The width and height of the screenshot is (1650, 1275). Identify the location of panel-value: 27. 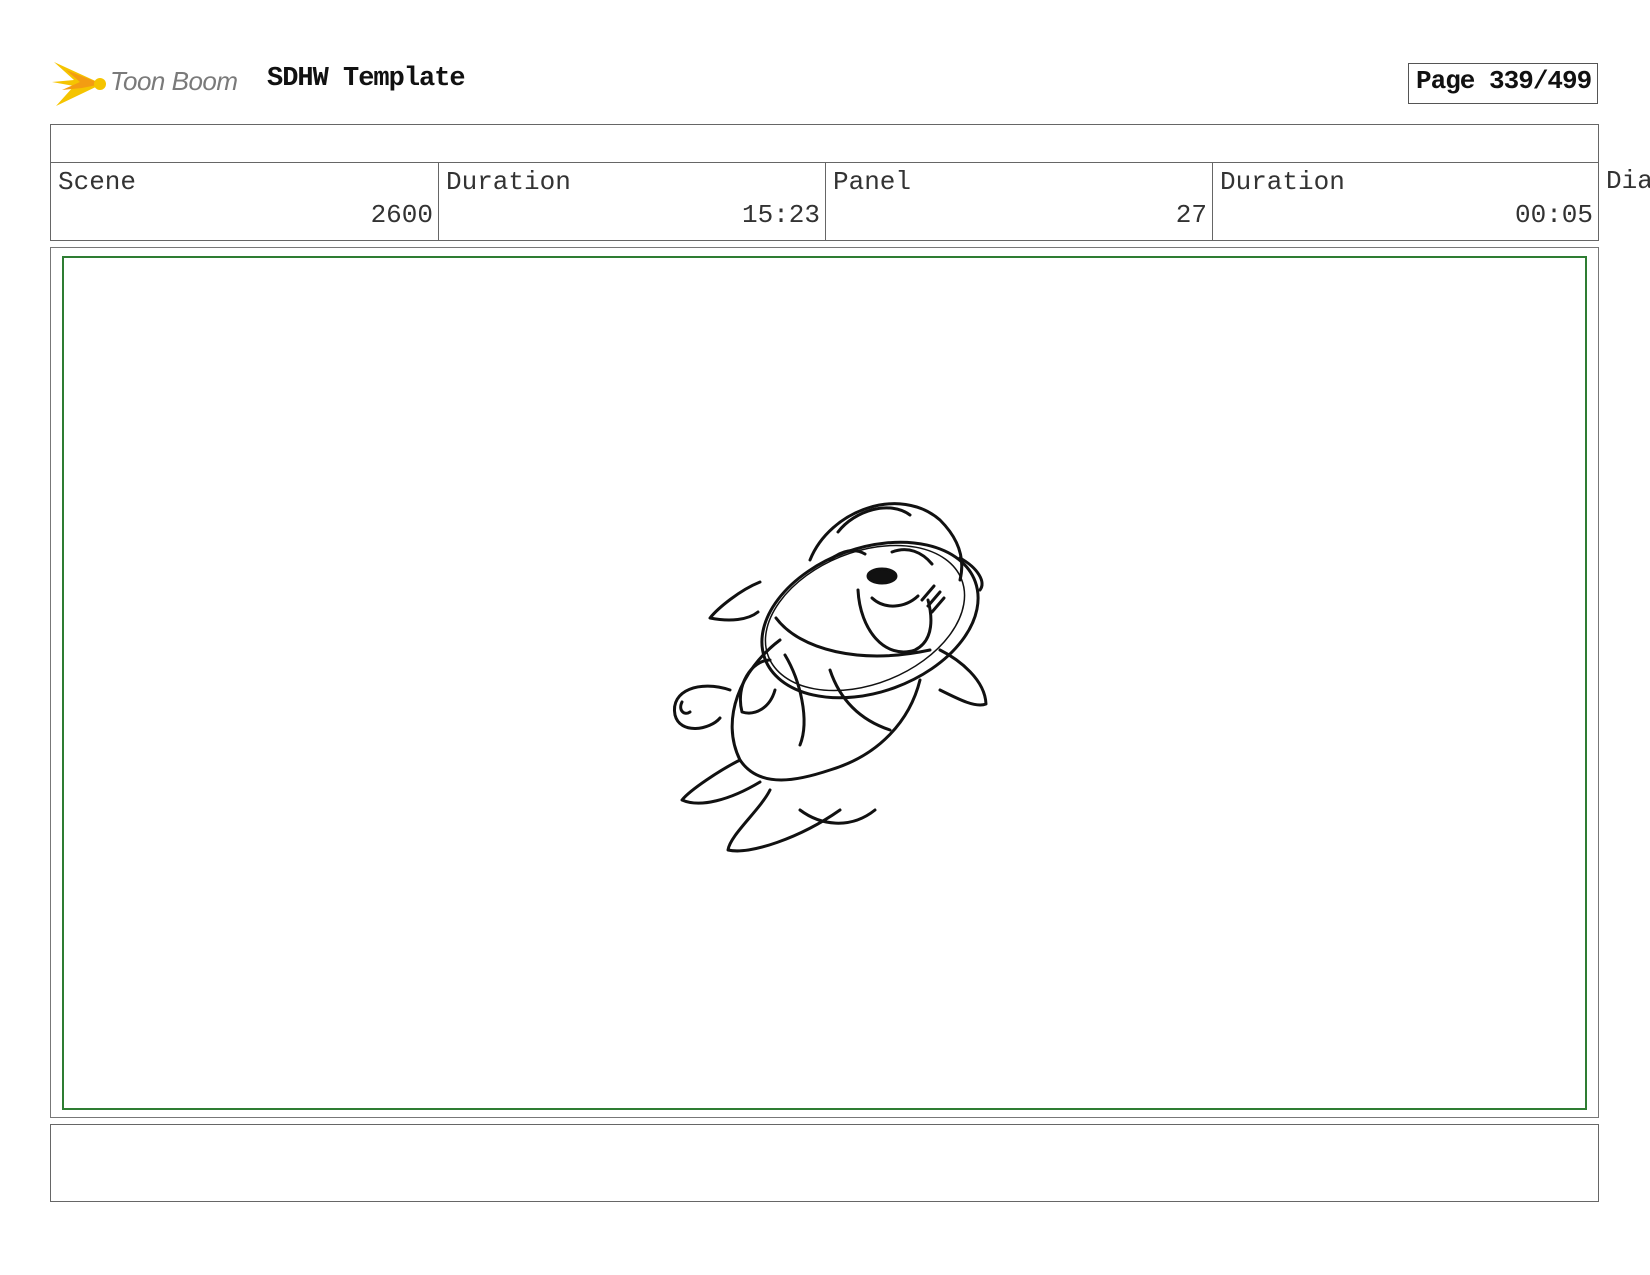
(1191, 215).